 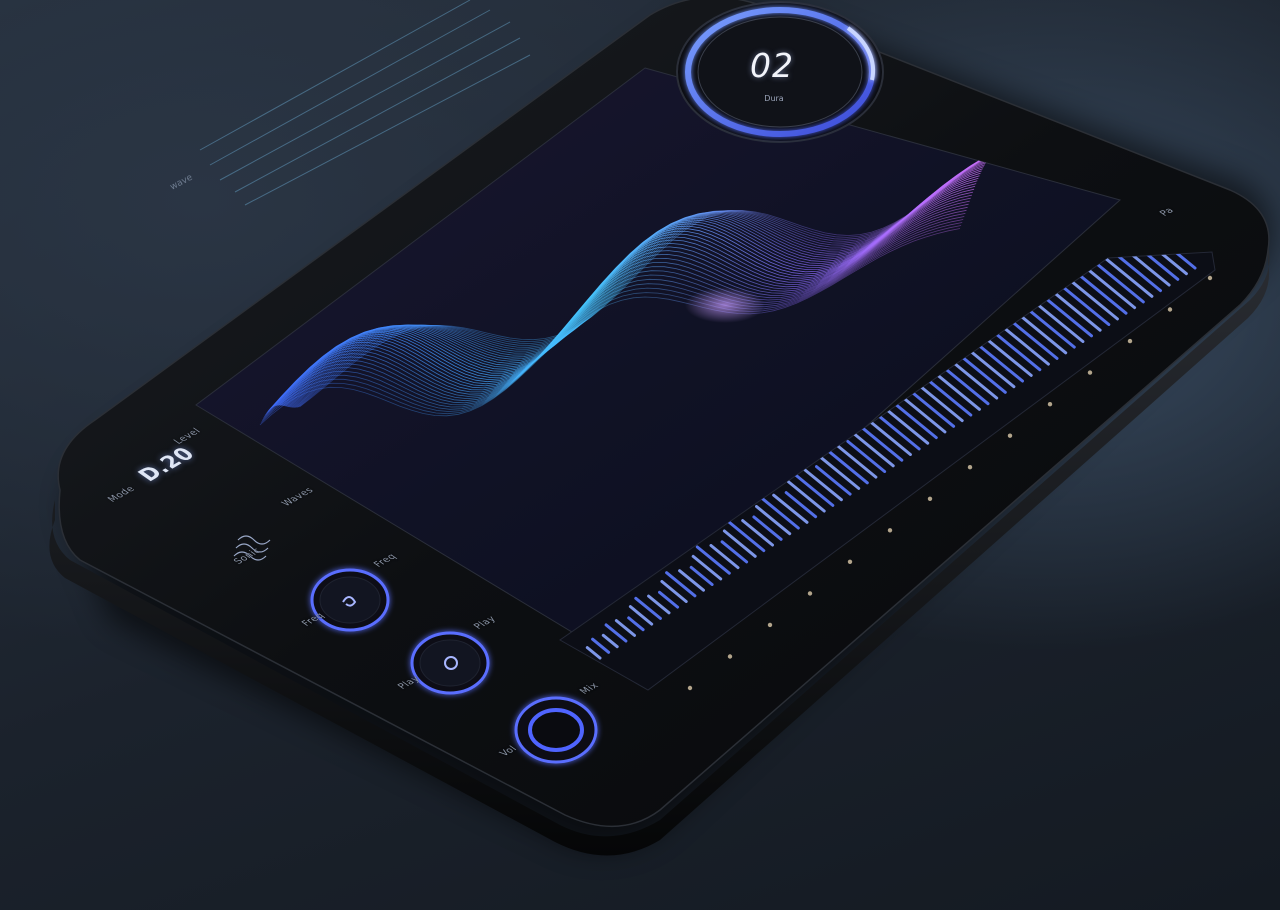 What do you see at coordinates (556, 730) in the screenshot?
I see `ring-button` at bounding box center [556, 730].